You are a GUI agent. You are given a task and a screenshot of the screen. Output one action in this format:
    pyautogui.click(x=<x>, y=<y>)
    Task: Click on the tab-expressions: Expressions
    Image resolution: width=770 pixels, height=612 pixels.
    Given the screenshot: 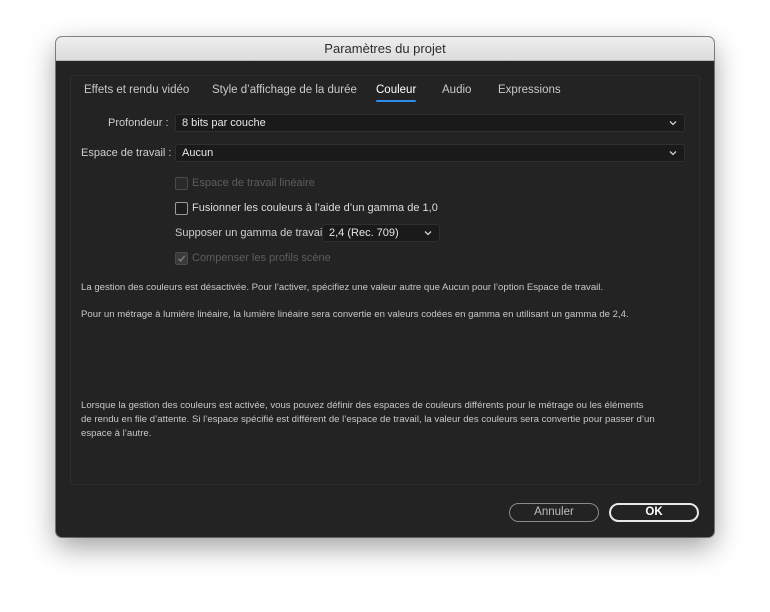 What is the action you would take?
    pyautogui.click(x=529, y=90)
    